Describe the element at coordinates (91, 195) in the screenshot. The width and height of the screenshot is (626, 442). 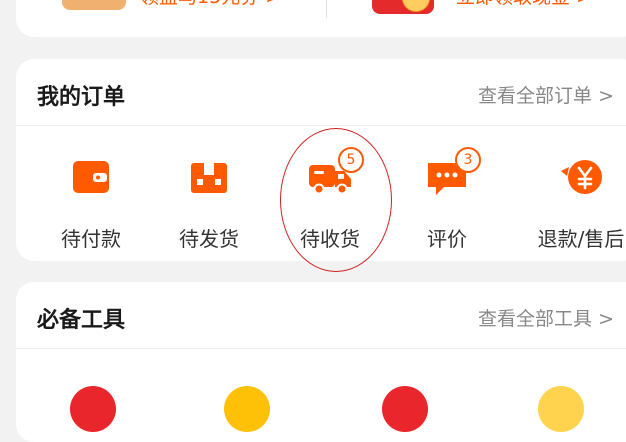
I see `order-pending-payment: 待付款` at that location.